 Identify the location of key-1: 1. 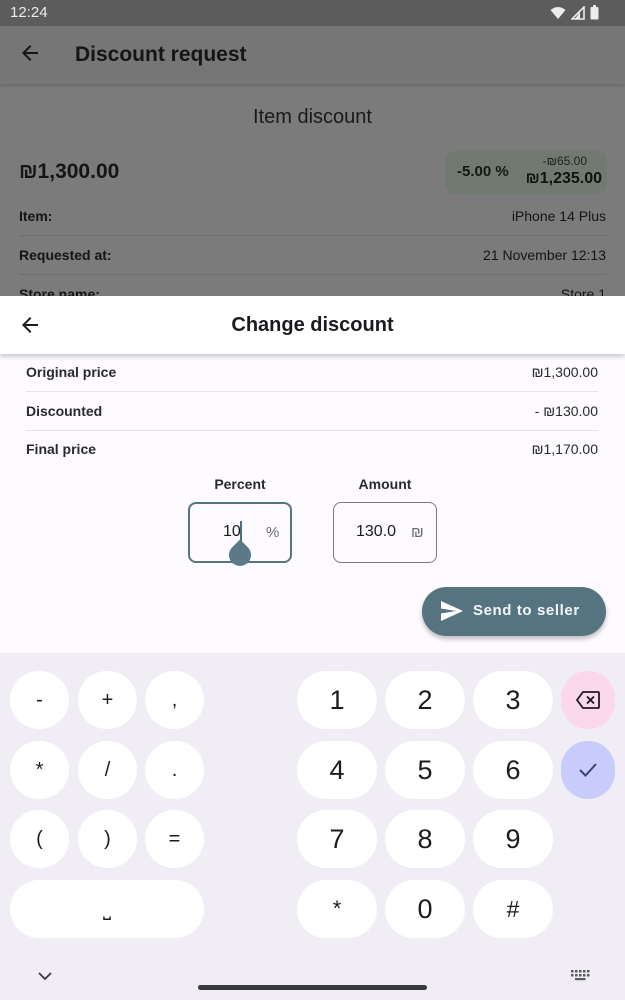
(337, 700).